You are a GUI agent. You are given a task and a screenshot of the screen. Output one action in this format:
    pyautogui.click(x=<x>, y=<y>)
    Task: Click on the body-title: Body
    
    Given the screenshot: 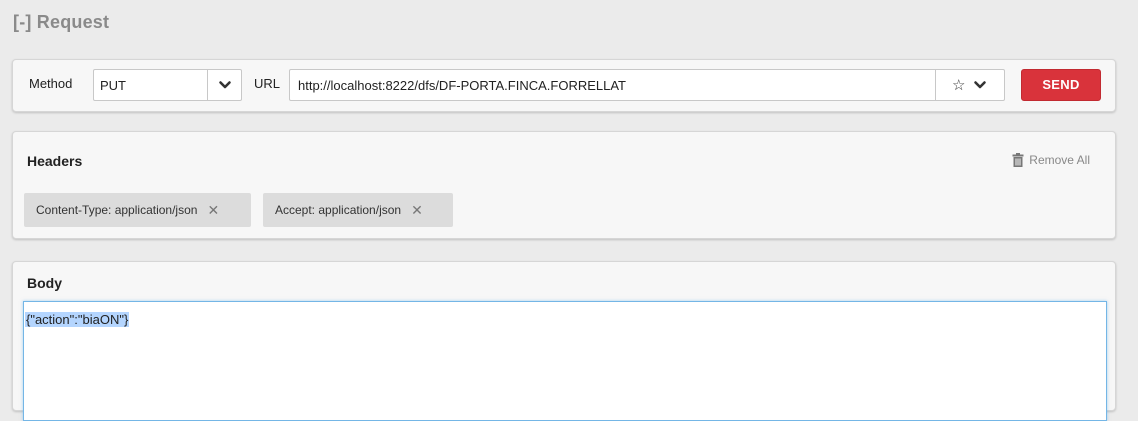 What is the action you would take?
    pyautogui.click(x=44, y=283)
    